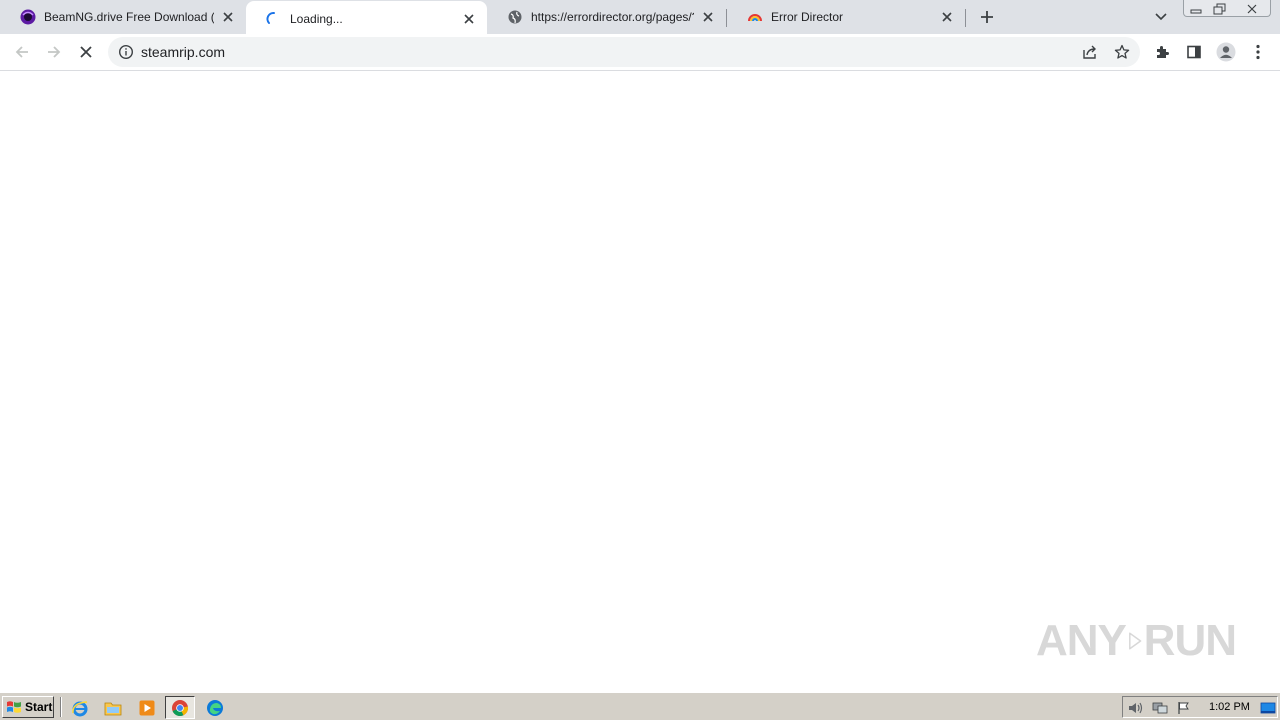 This screenshot has width=1280, height=720. I want to click on side-panel-icon, so click(1194, 52).